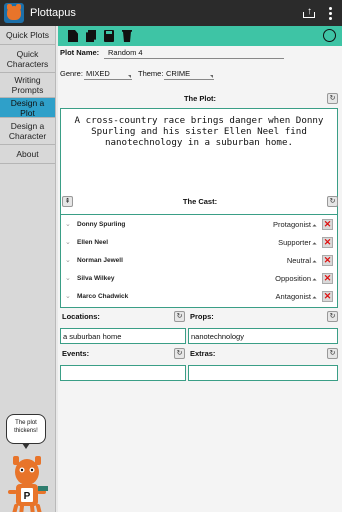  I want to click on dice-icon, so click(329, 35).